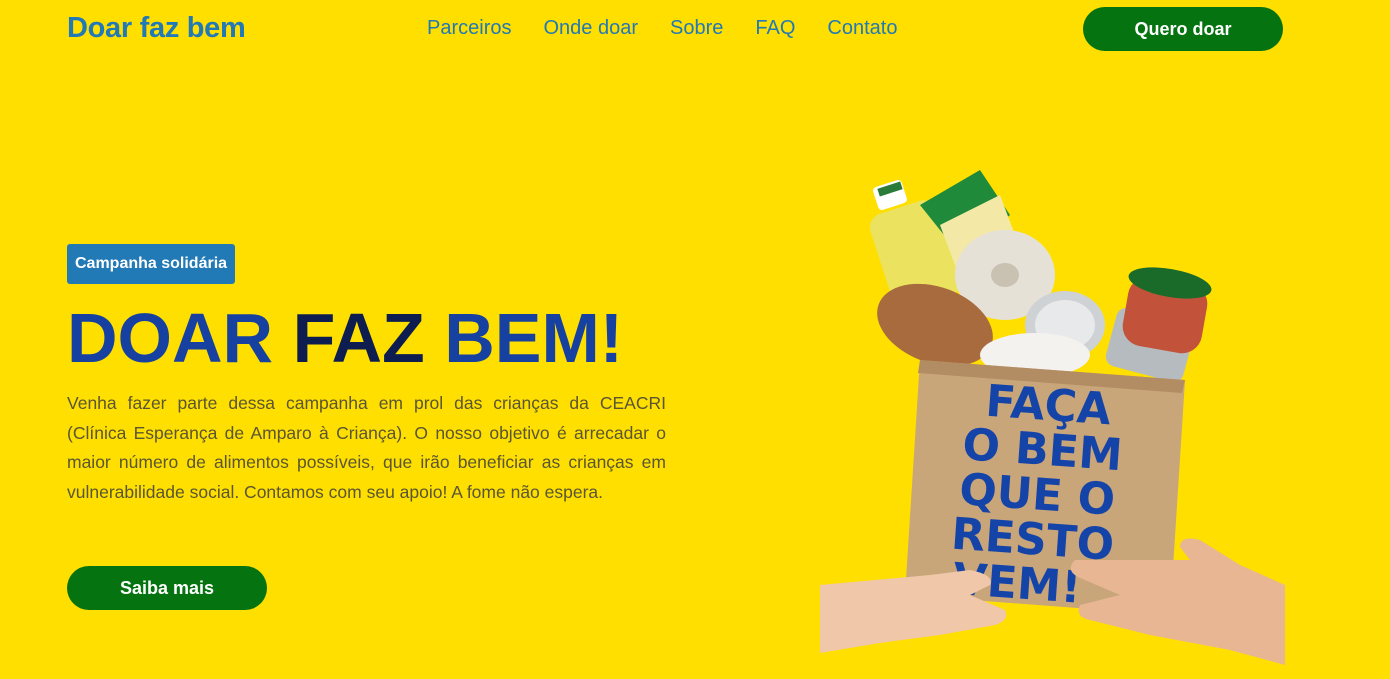  Describe the element at coordinates (469, 28) in the screenshot. I see `nav-link-parceiros: Parceiros` at that location.